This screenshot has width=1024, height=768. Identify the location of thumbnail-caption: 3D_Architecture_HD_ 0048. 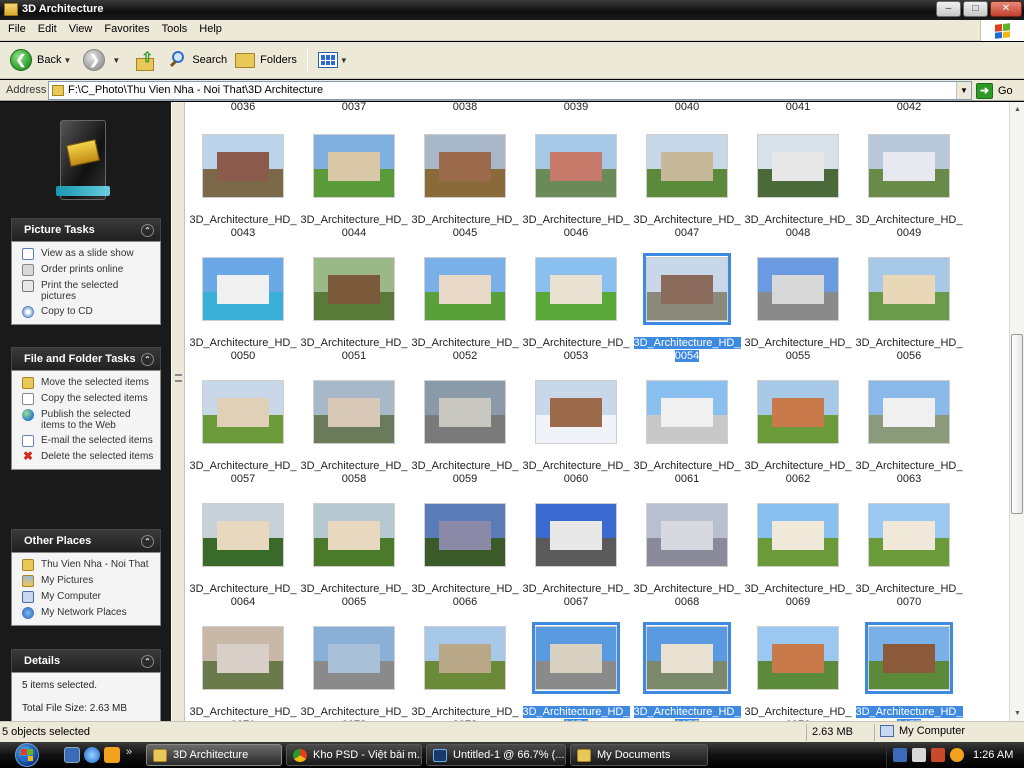
(798, 227).